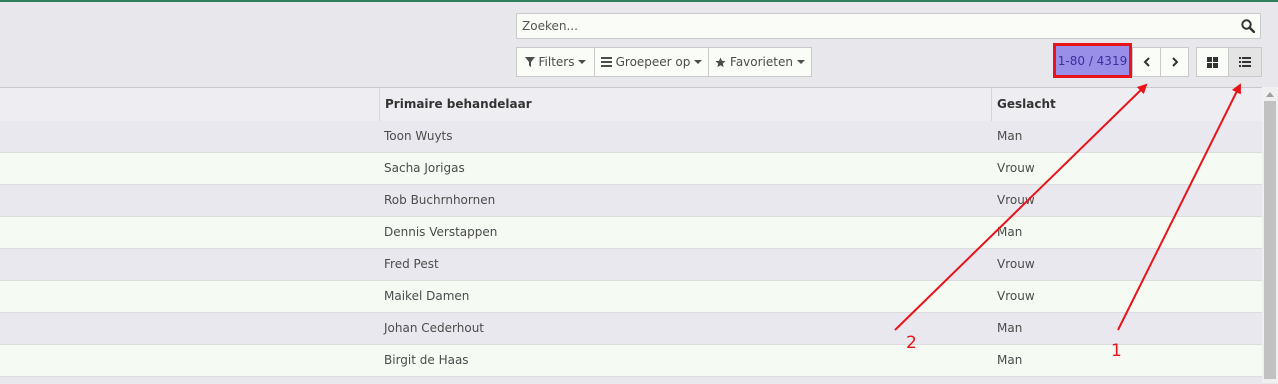 The width and height of the screenshot is (1278, 384). What do you see at coordinates (1126, 104) in the screenshot?
I see `column-header-geslacht: Geslacht` at bounding box center [1126, 104].